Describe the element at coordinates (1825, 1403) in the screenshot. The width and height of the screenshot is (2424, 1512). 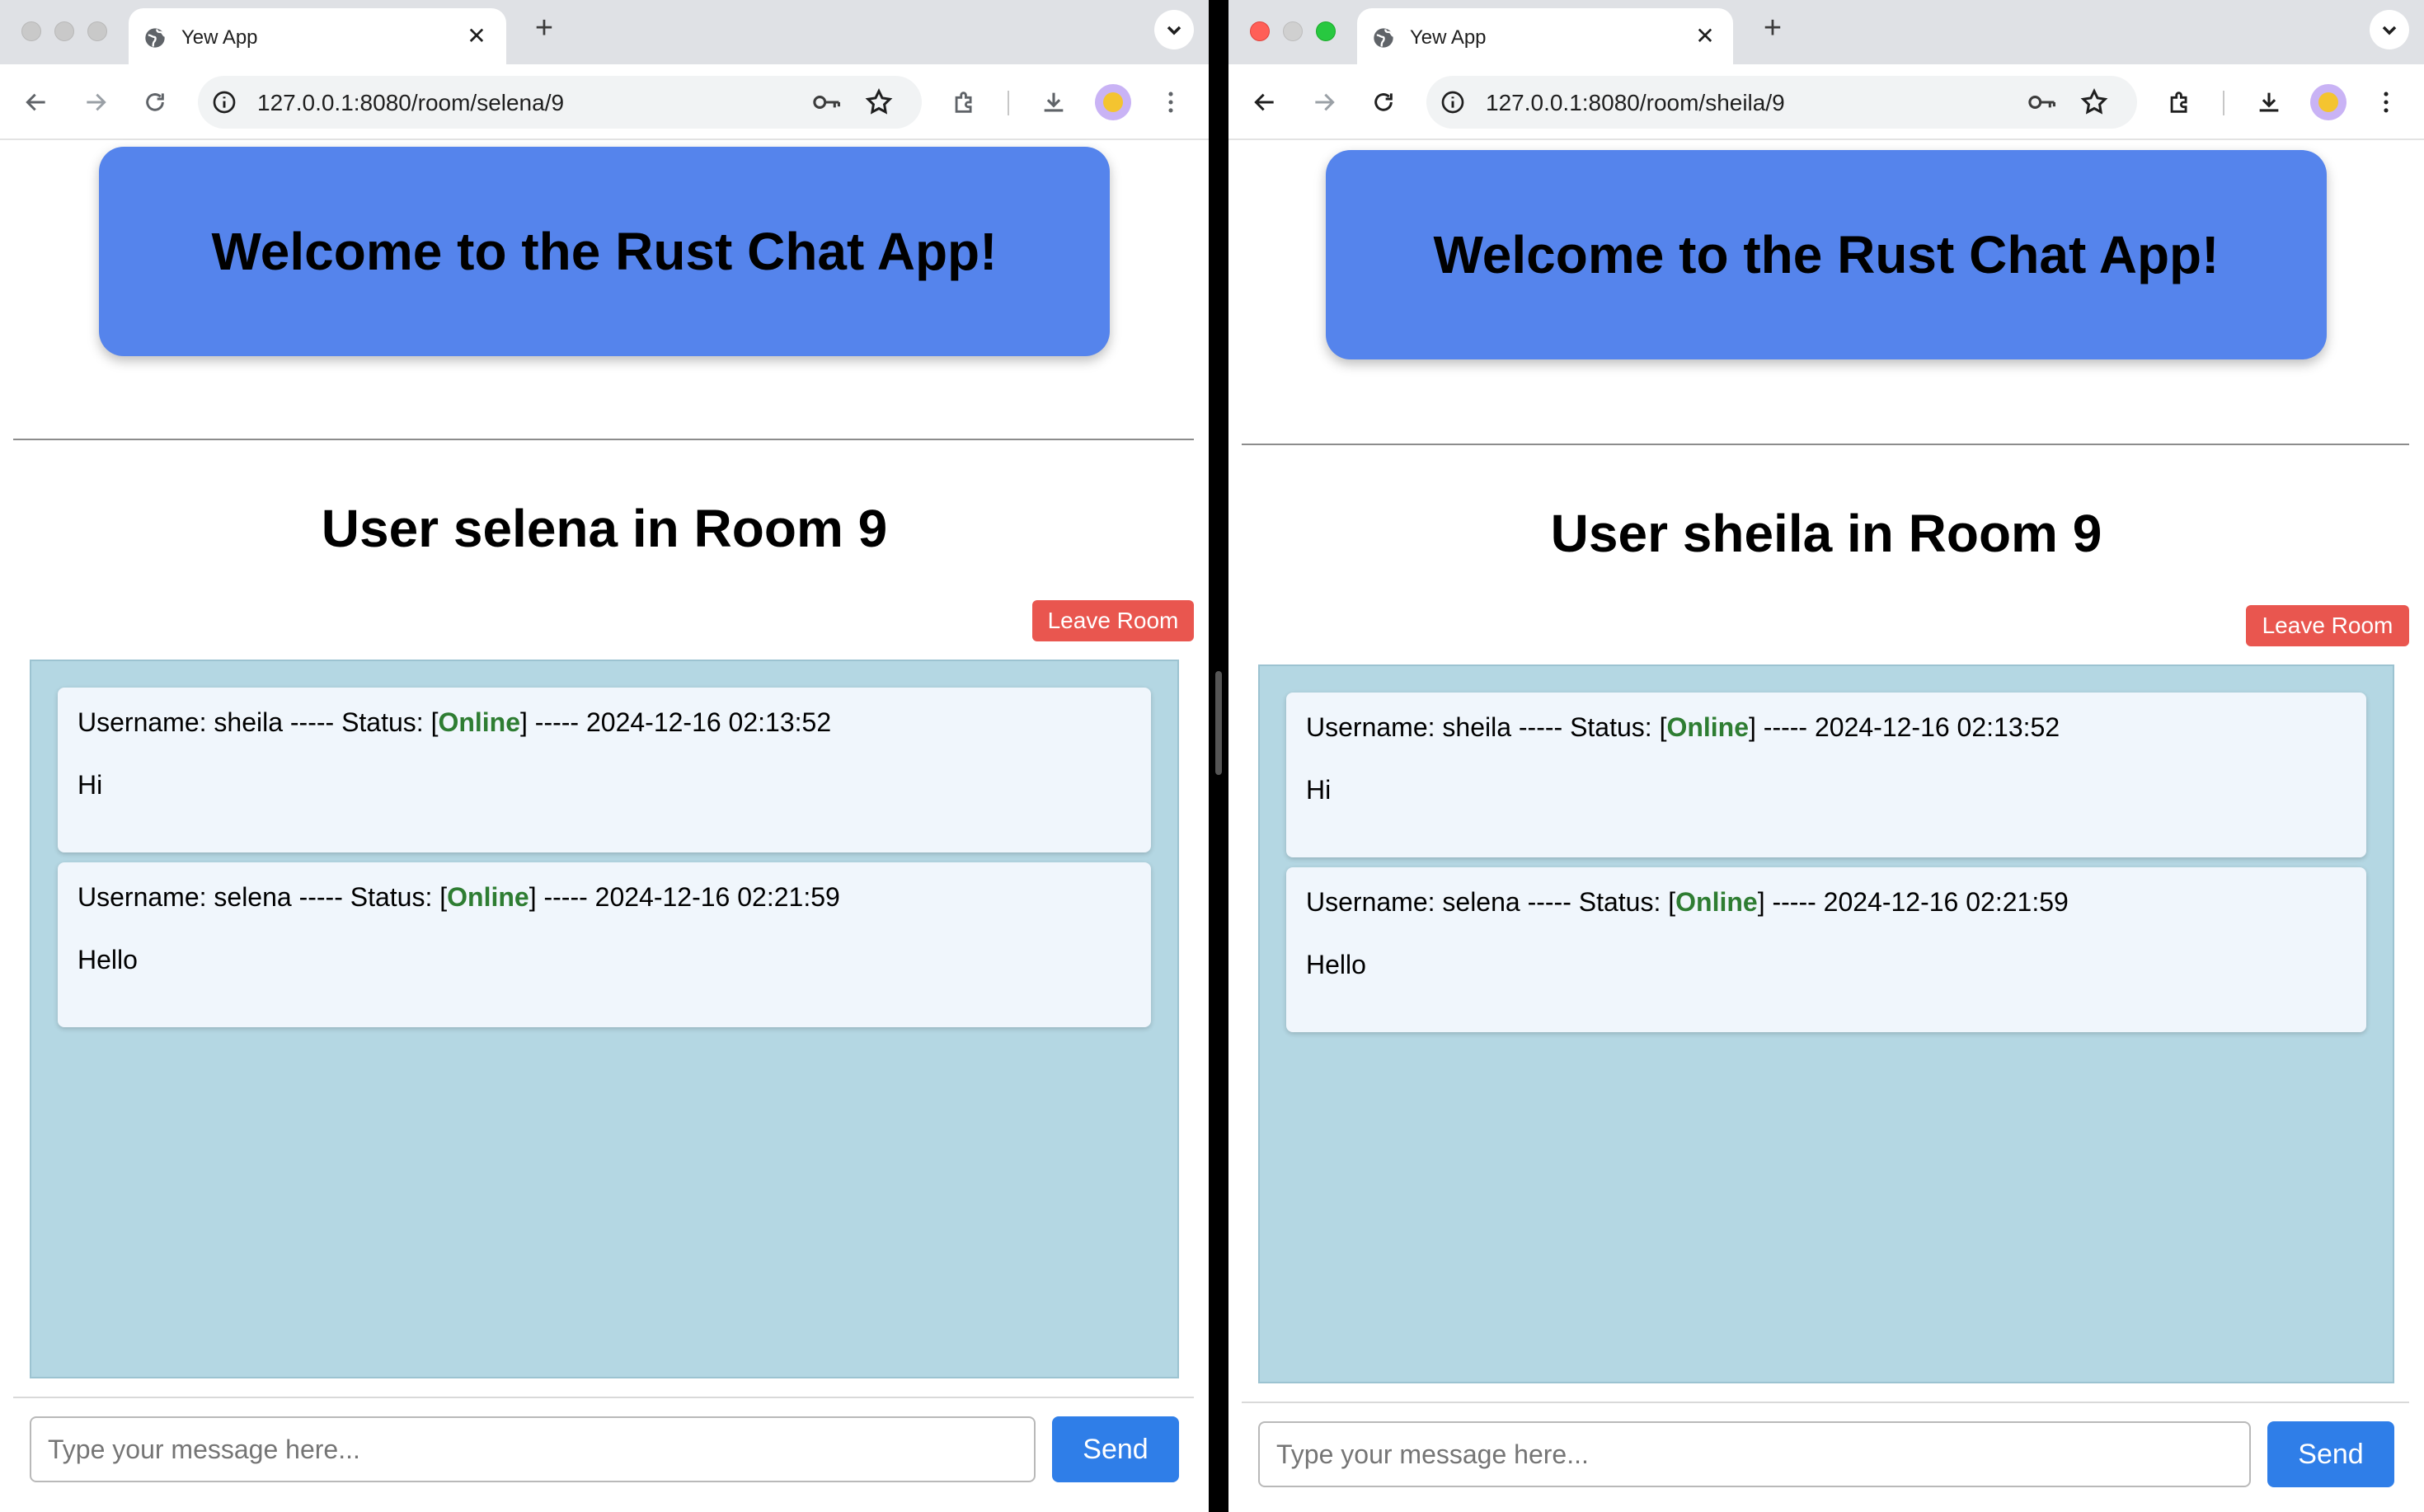
I see `input-separator` at that location.